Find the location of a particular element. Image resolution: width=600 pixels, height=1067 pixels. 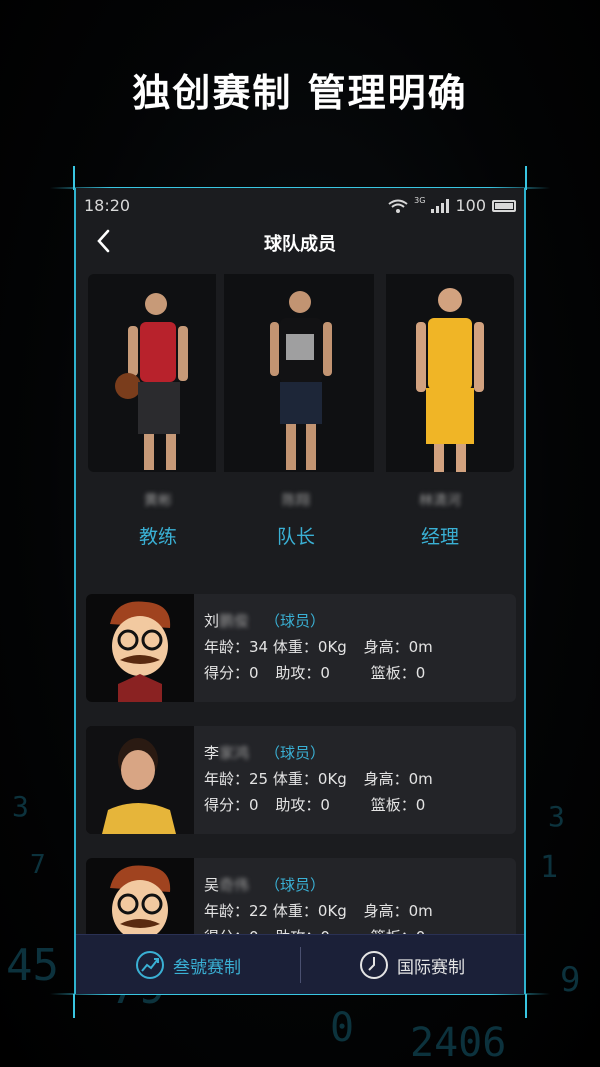

role-manager: 经理 is located at coordinates (439, 537).